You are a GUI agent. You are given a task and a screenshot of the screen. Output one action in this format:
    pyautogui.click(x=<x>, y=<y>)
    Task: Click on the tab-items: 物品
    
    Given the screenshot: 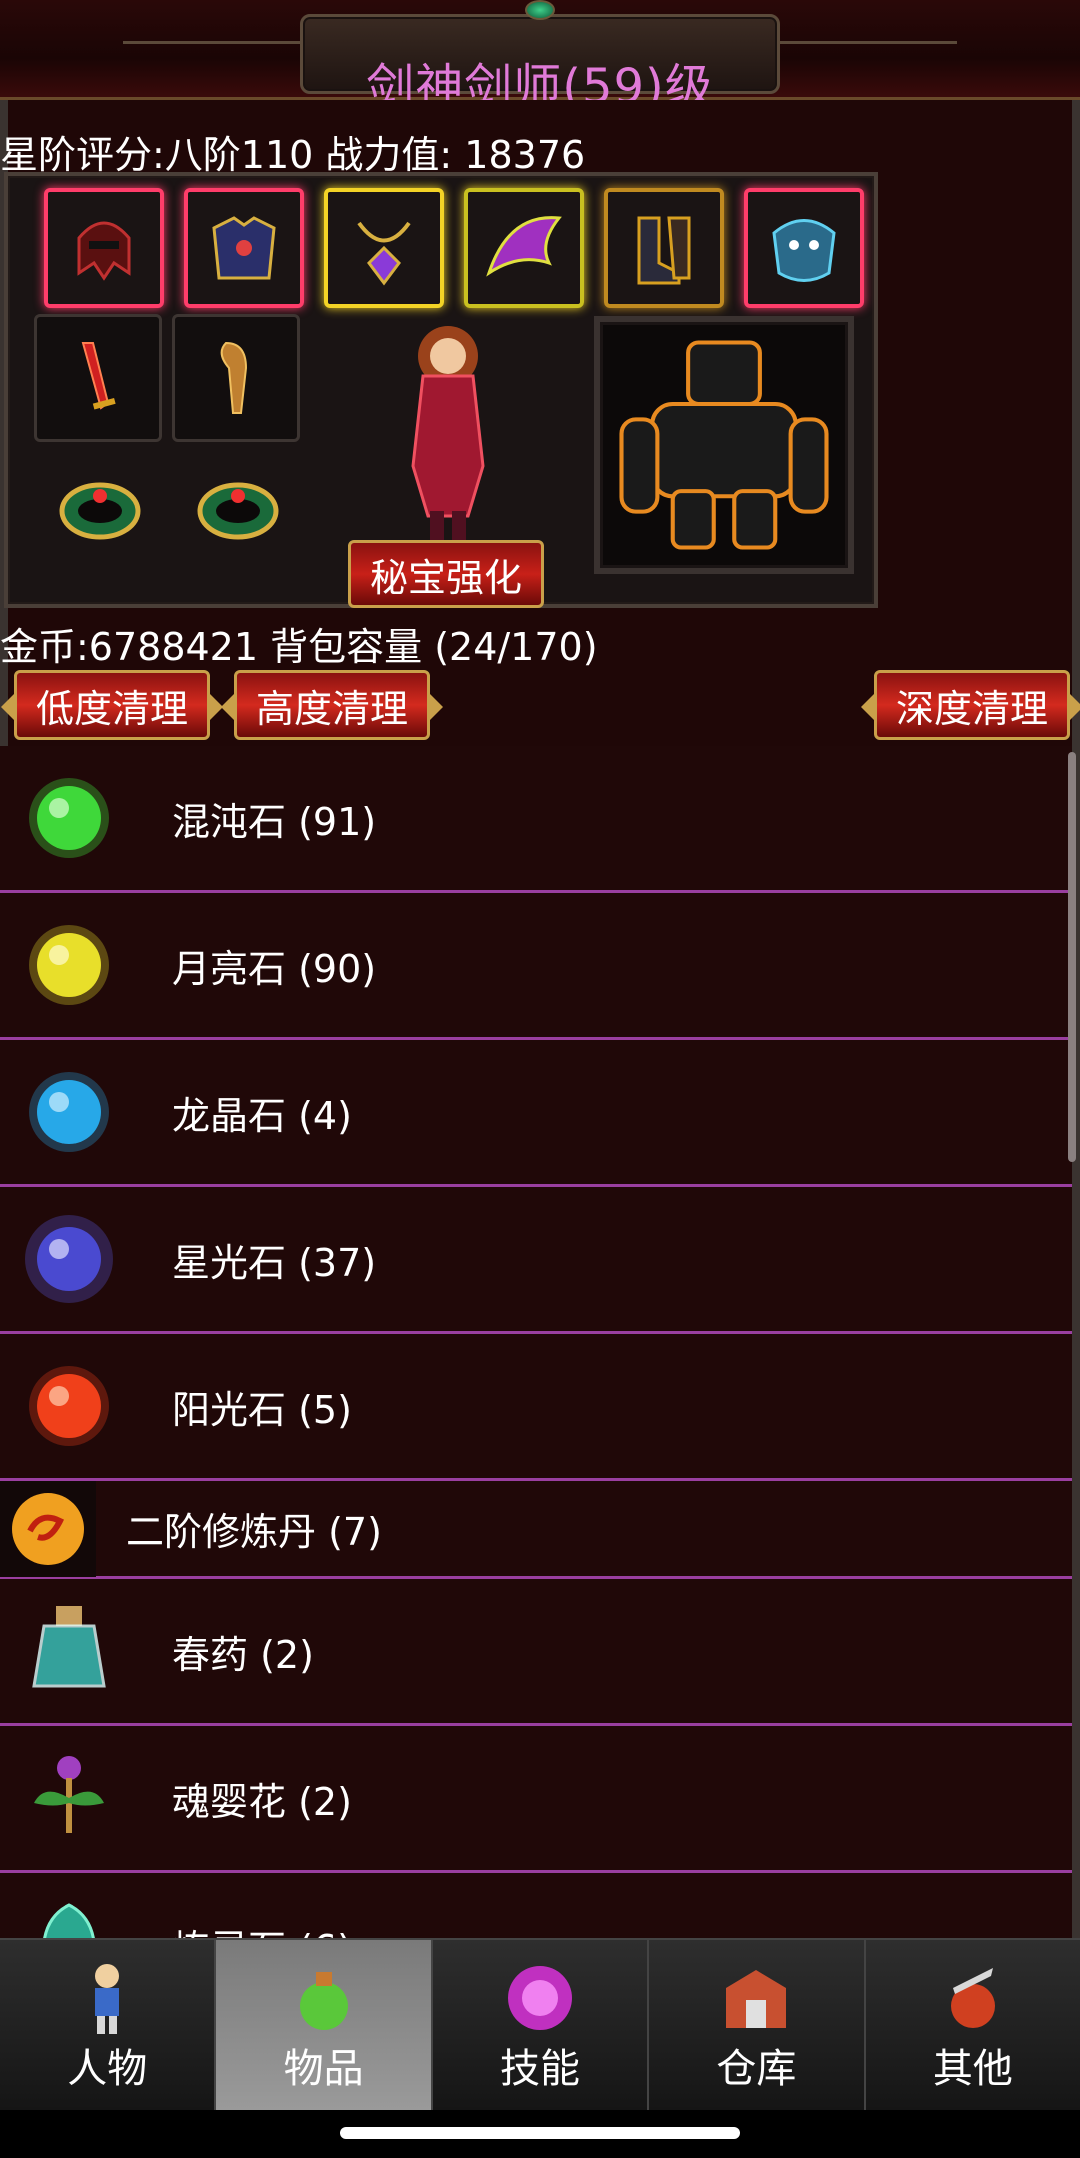 What is the action you would take?
    pyautogui.click(x=324, y=2025)
    